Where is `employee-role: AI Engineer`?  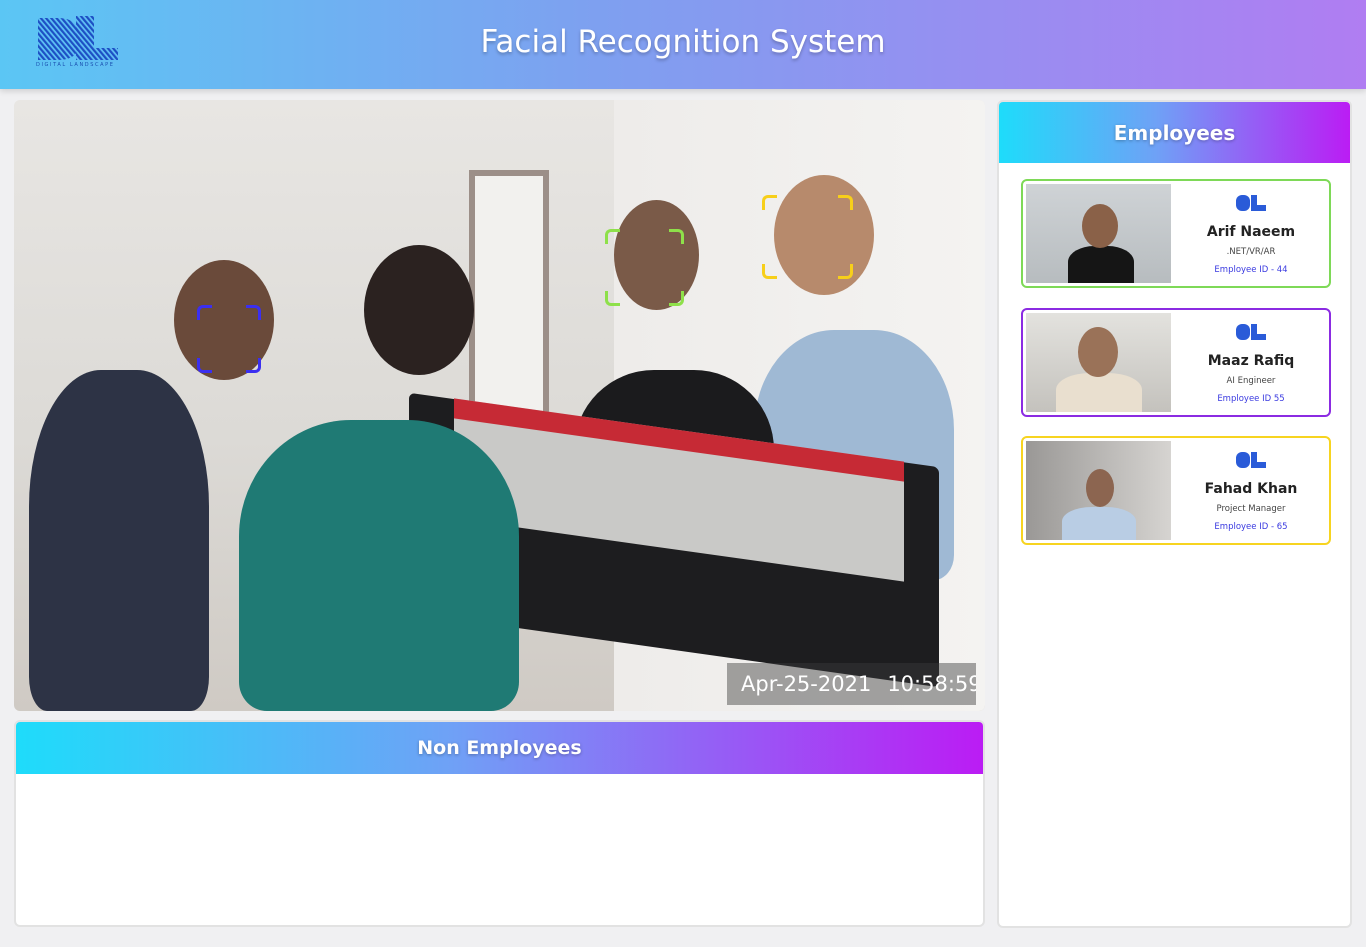
employee-role: AI Engineer is located at coordinates (1251, 381).